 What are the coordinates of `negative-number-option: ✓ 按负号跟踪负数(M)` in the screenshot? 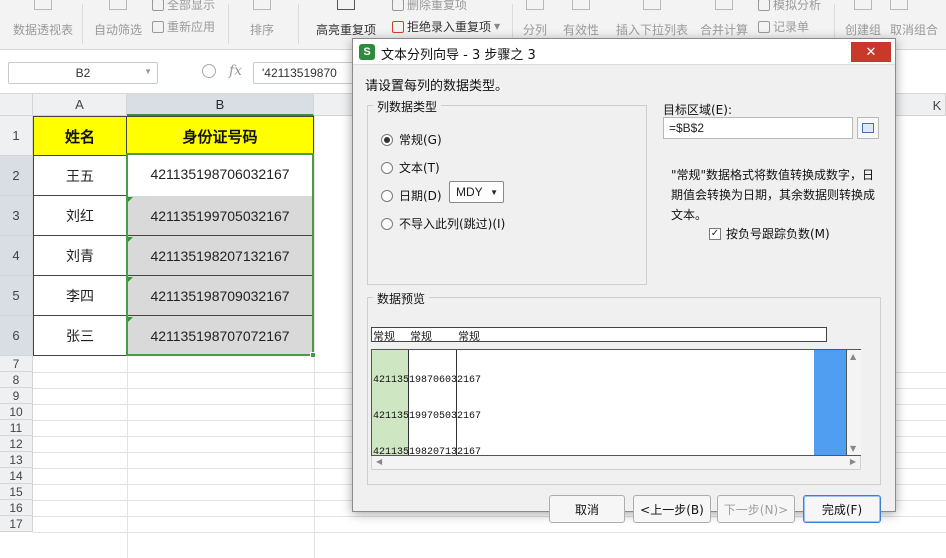 It's located at (769, 233).